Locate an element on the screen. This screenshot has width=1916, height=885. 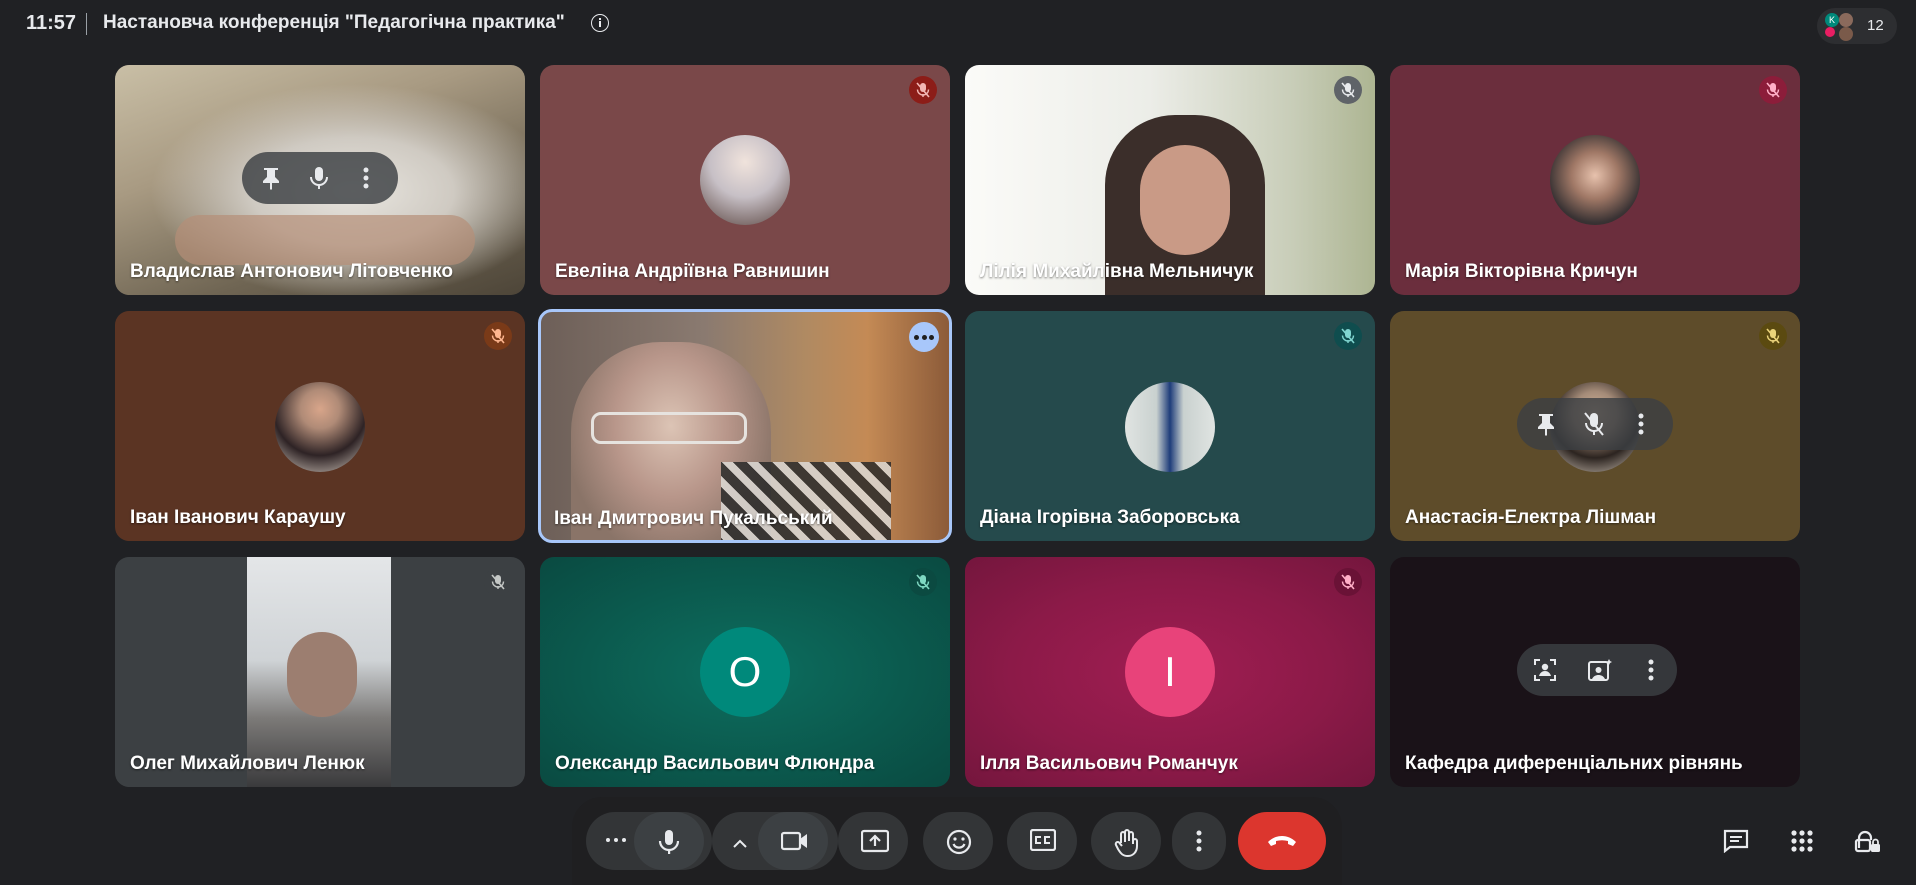
activities-button is located at coordinates (1802, 841).